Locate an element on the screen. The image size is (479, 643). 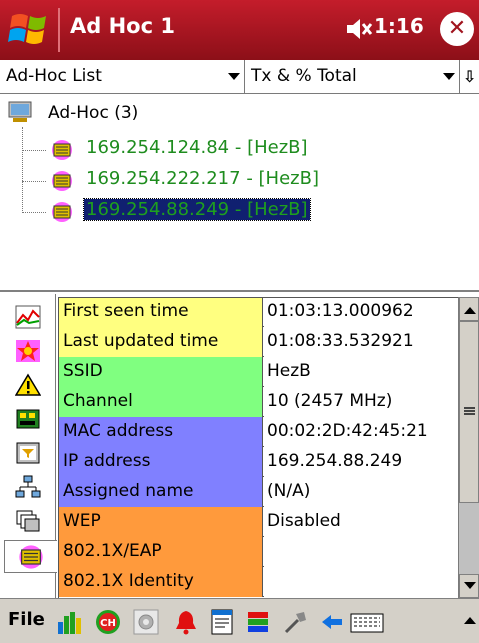
adhoc-nodes-icon is located at coordinates (31, 556).